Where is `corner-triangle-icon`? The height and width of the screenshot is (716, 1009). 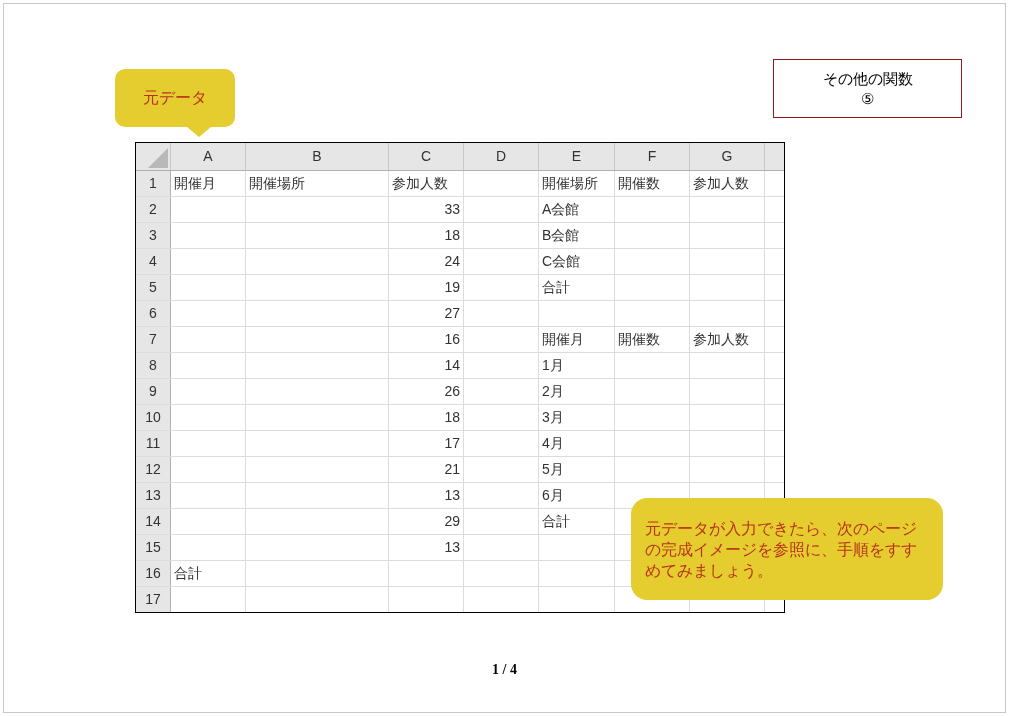
corner-triangle-icon is located at coordinates (158, 158).